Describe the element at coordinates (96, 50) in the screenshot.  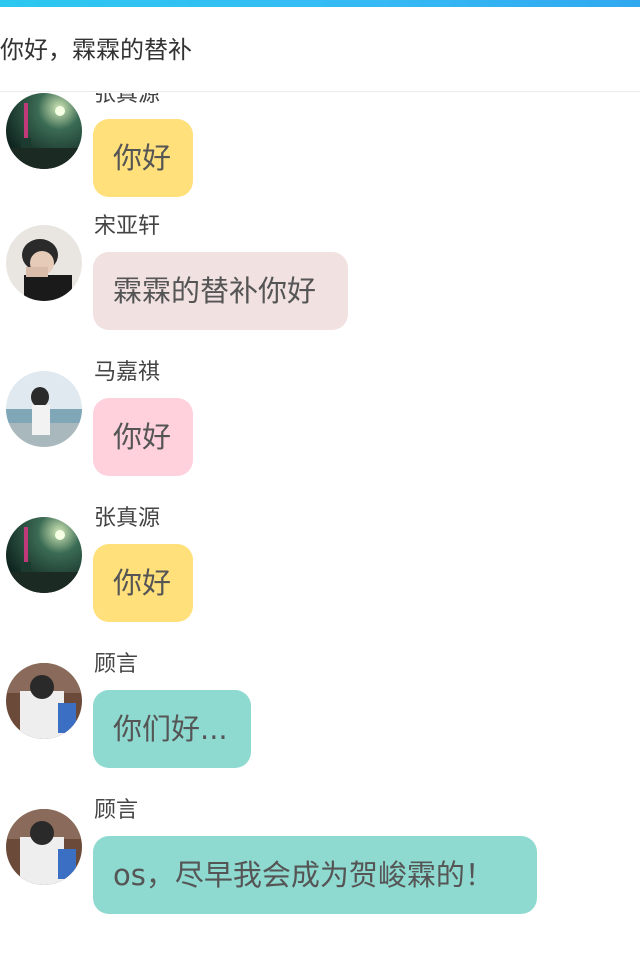
I see `chat-title: 你好，霖霖的替补` at that location.